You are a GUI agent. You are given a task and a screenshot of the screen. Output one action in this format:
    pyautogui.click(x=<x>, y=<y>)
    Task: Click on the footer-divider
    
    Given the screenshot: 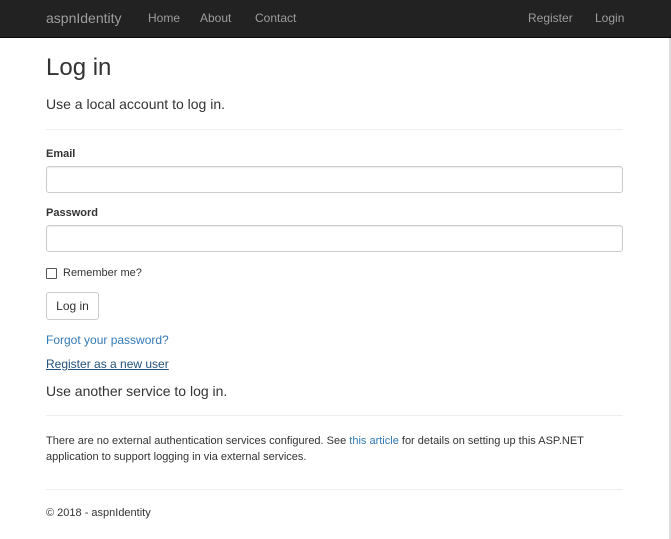 What is the action you would take?
    pyautogui.click(x=334, y=489)
    